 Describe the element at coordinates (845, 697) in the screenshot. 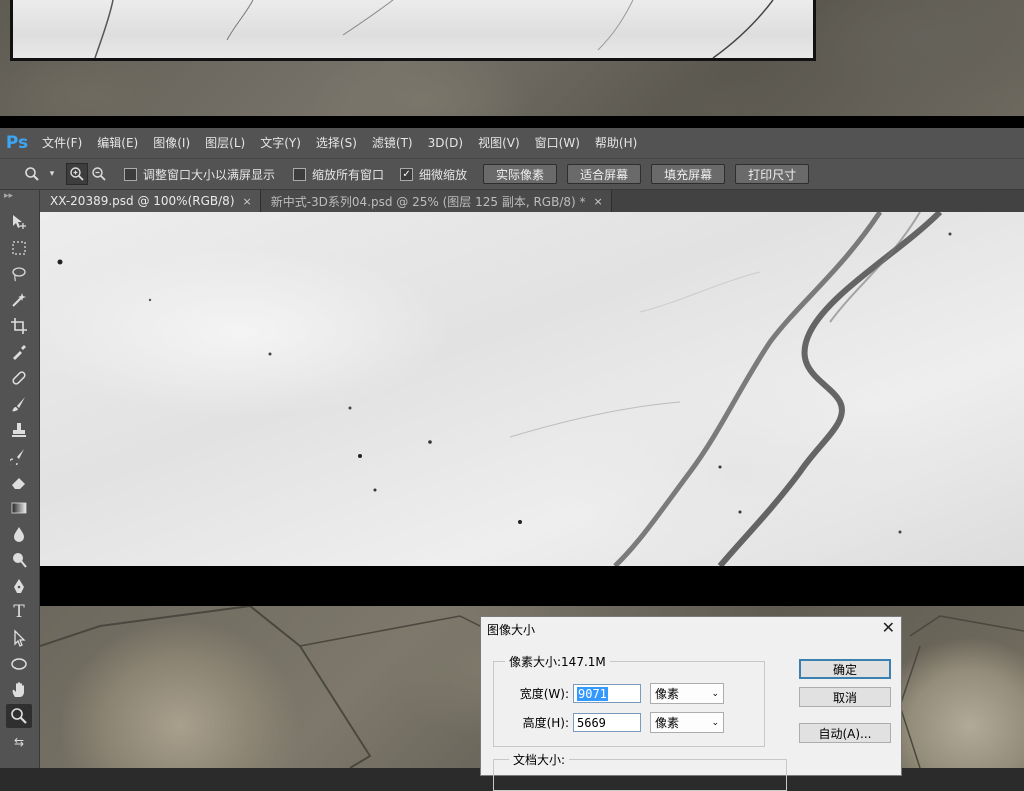

I see `cancel-button: 取消` at that location.